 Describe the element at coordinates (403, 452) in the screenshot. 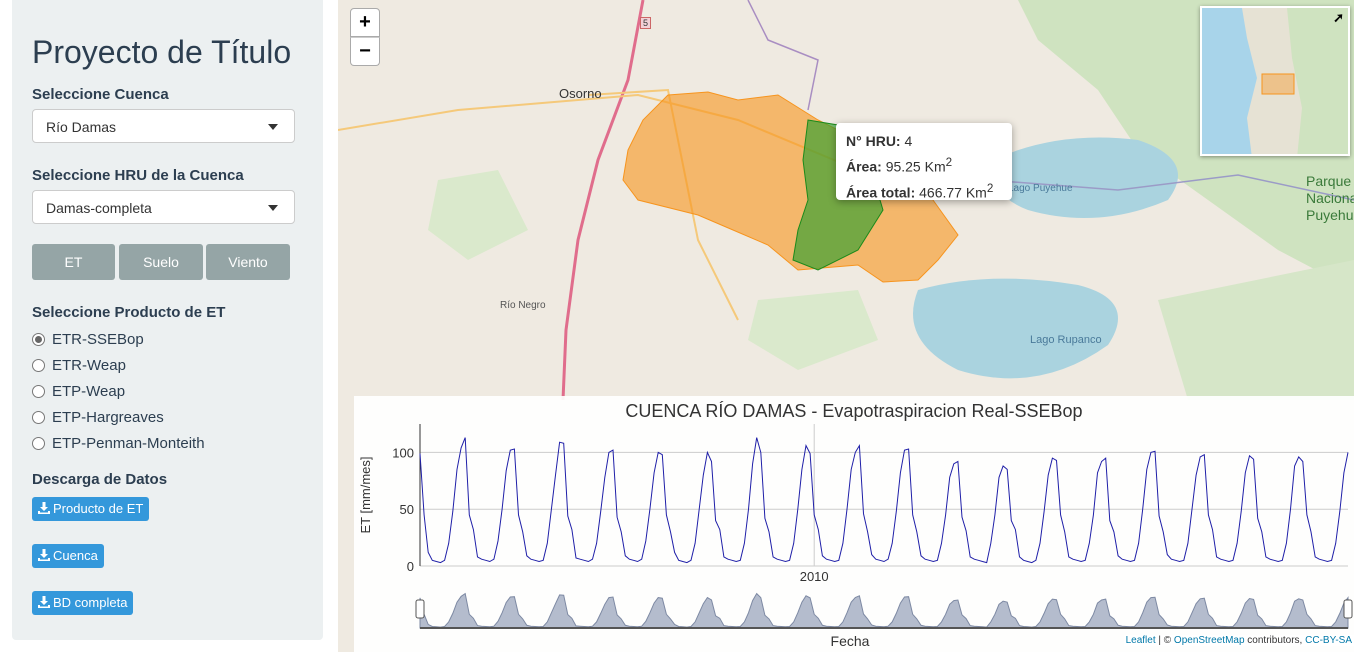

I see `y-tick-label: 100` at that location.